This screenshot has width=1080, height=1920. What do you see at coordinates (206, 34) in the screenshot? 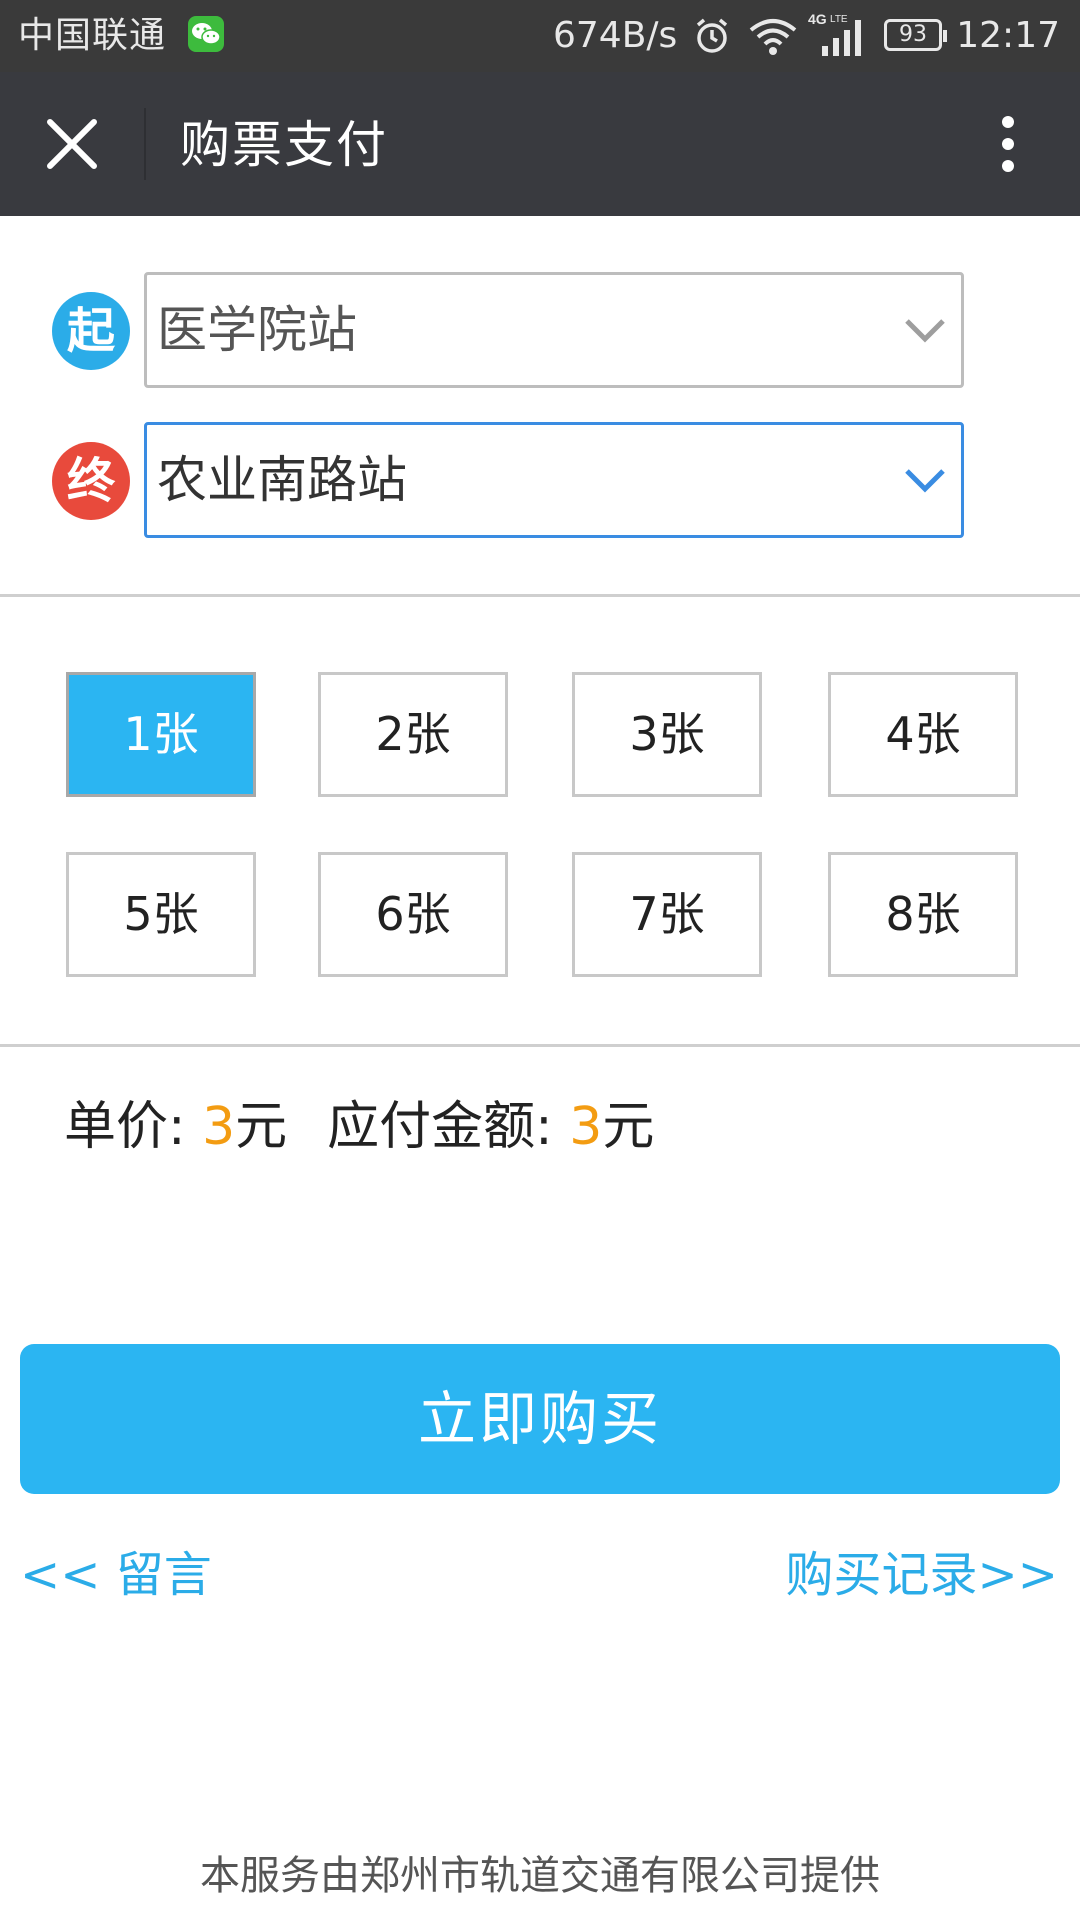
I see `wechat-icon` at bounding box center [206, 34].